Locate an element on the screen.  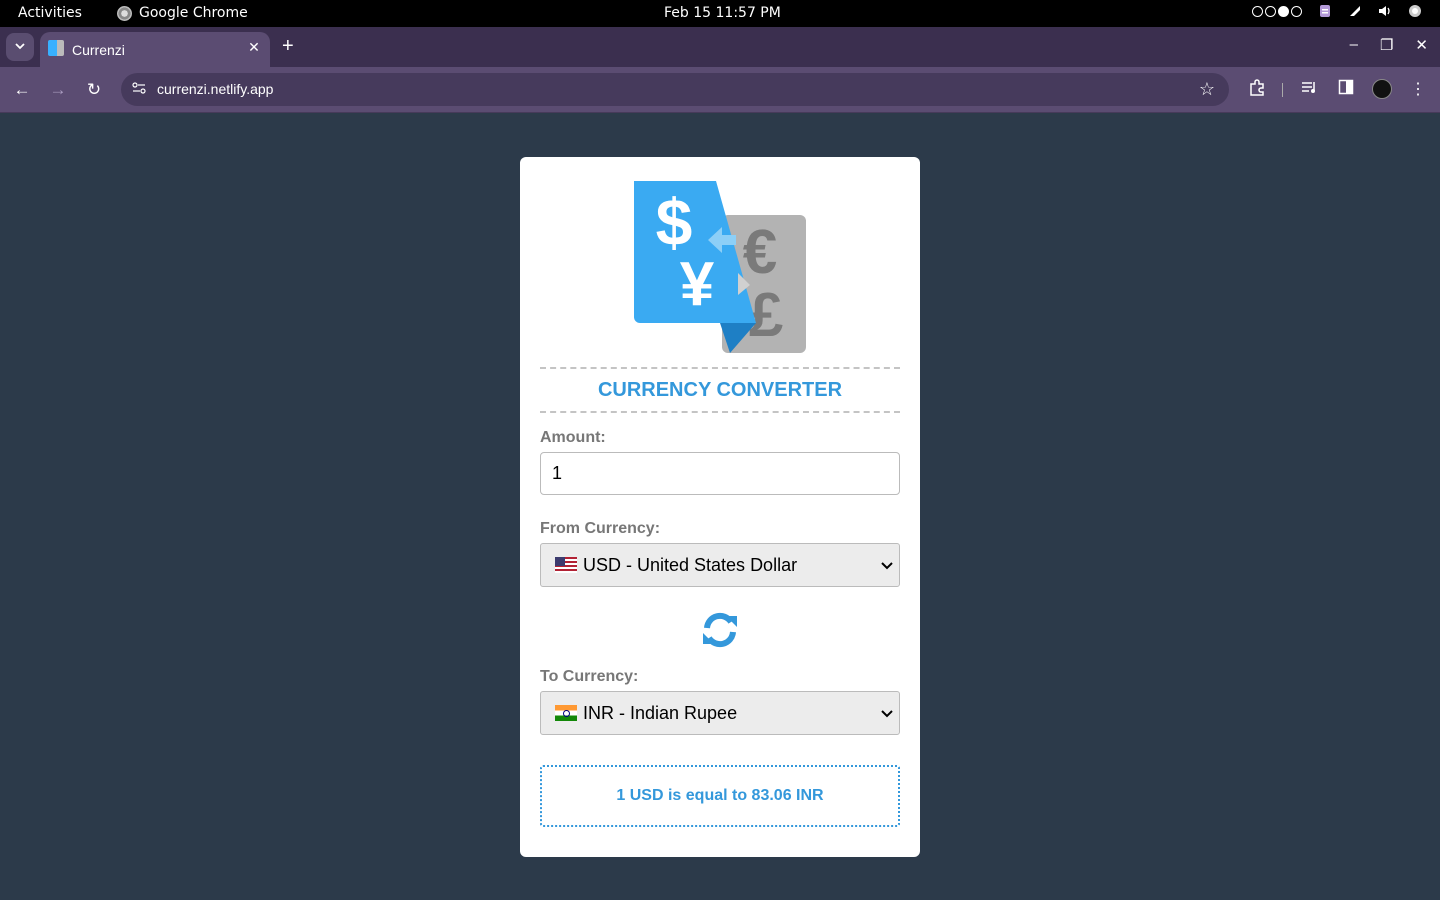
extensions-icon is located at coordinates (1257, 91).